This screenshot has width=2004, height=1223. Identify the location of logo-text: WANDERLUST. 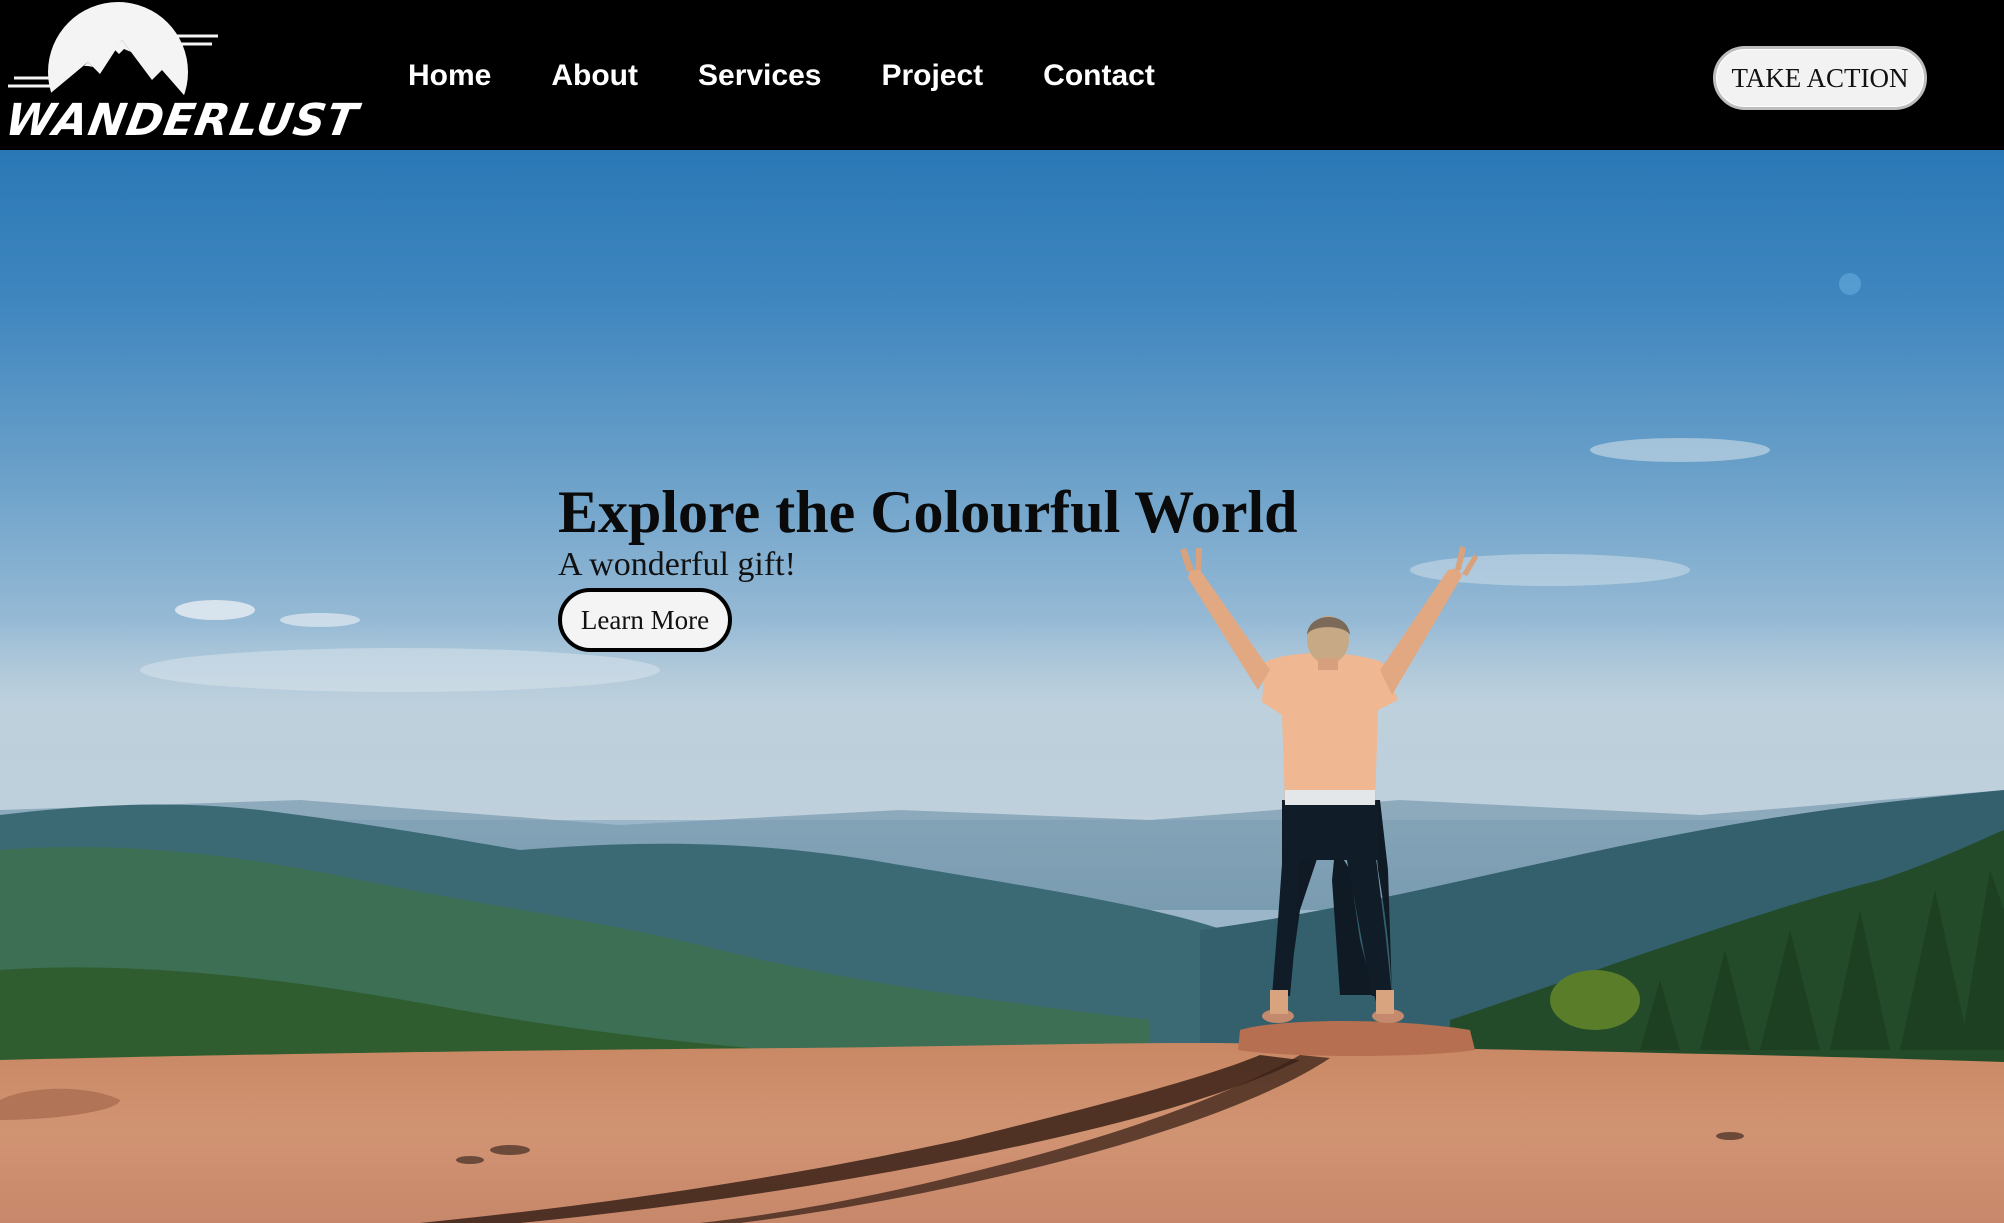
(181, 120).